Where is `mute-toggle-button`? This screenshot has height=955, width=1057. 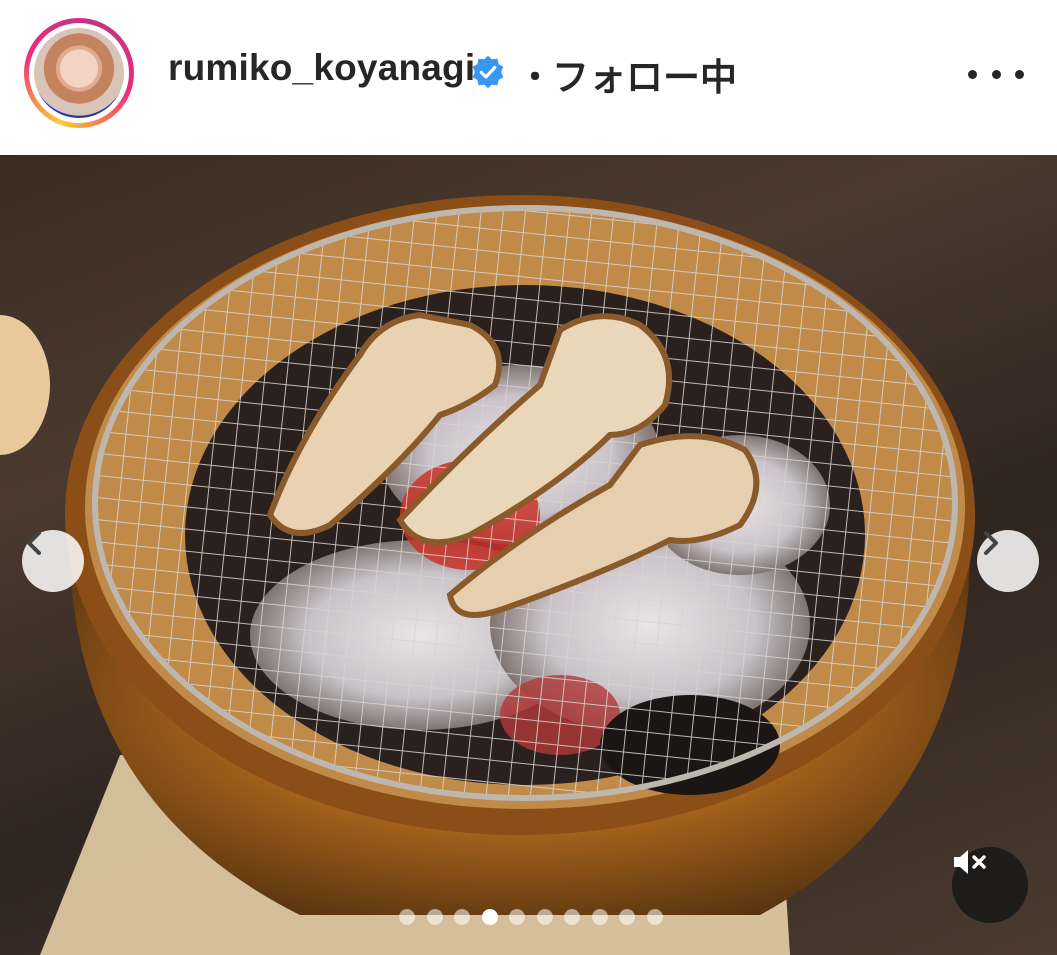
mute-toggle-button is located at coordinates (990, 885).